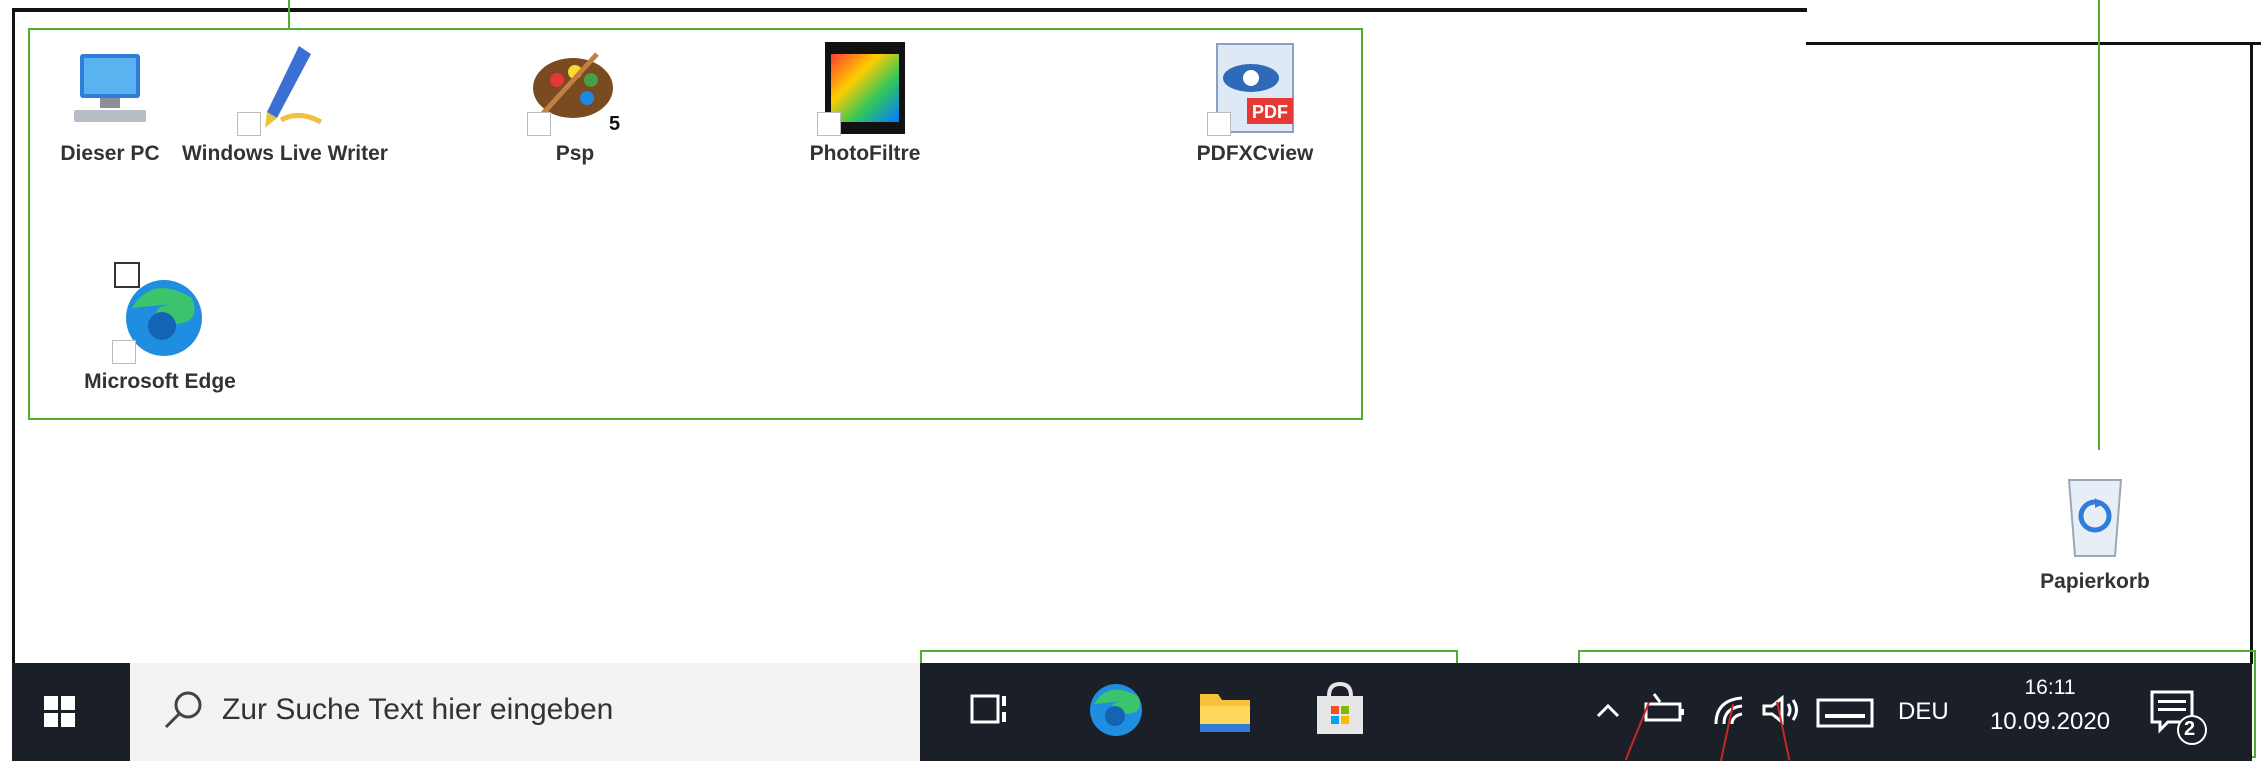 This screenshot has width=2267, height=761. I want to click on film-icon, so click(865, 88).